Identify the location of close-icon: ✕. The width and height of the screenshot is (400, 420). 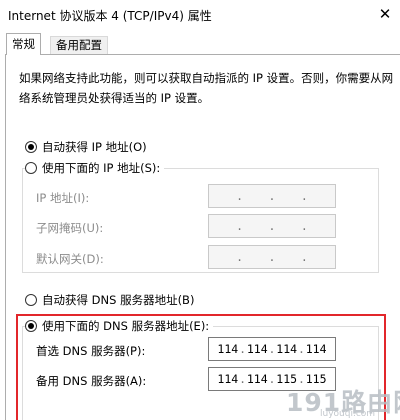
(385, 14).